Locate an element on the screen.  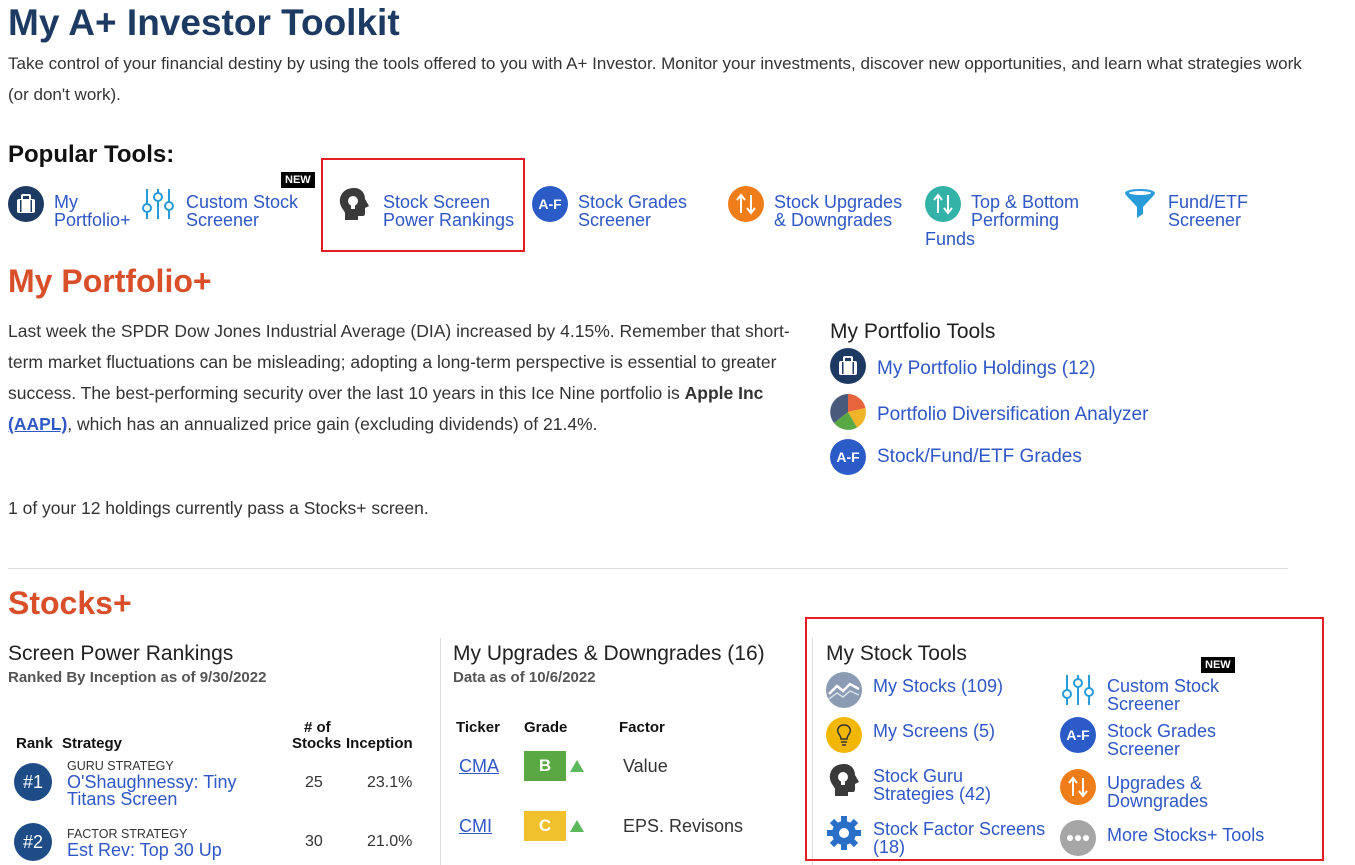
ticker-link: CMI is located at coordinates (475, 826).